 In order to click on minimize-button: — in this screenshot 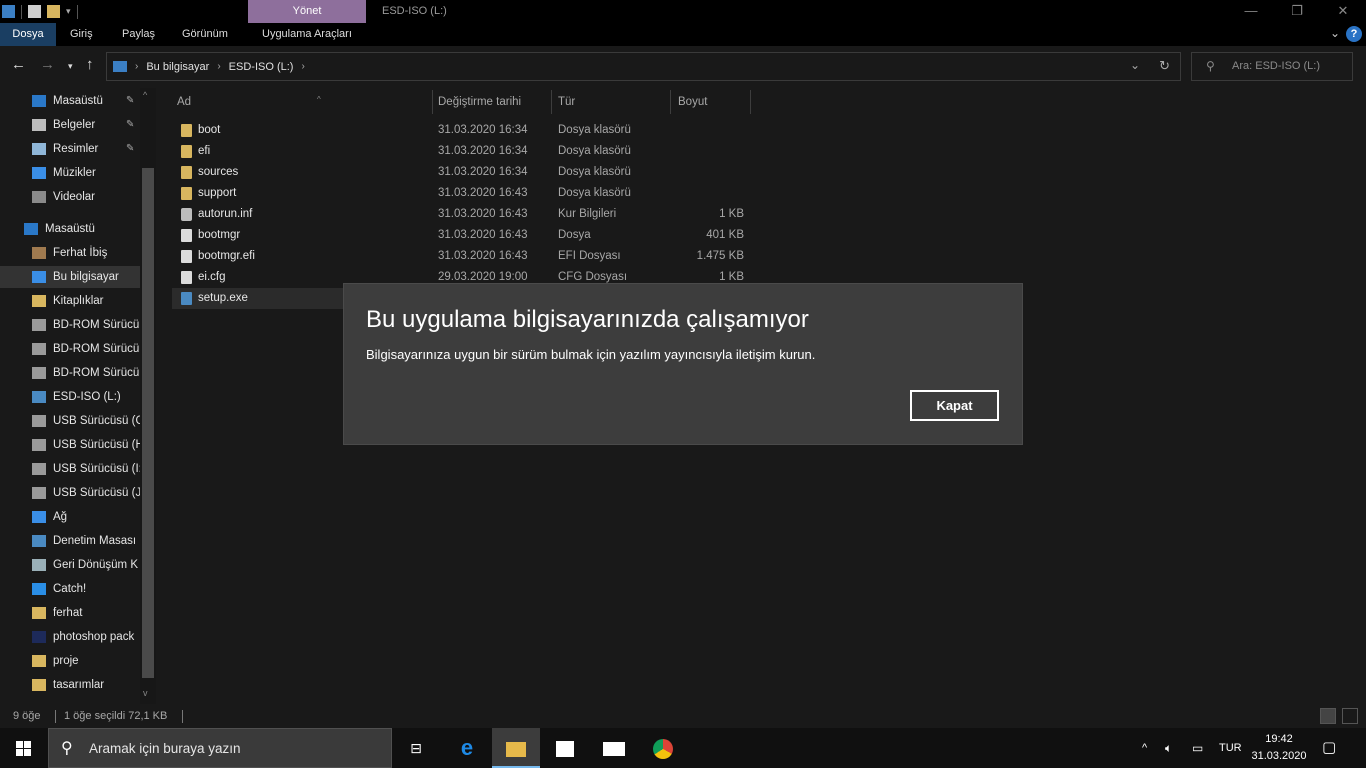, I will do `click(1251, 11)`.